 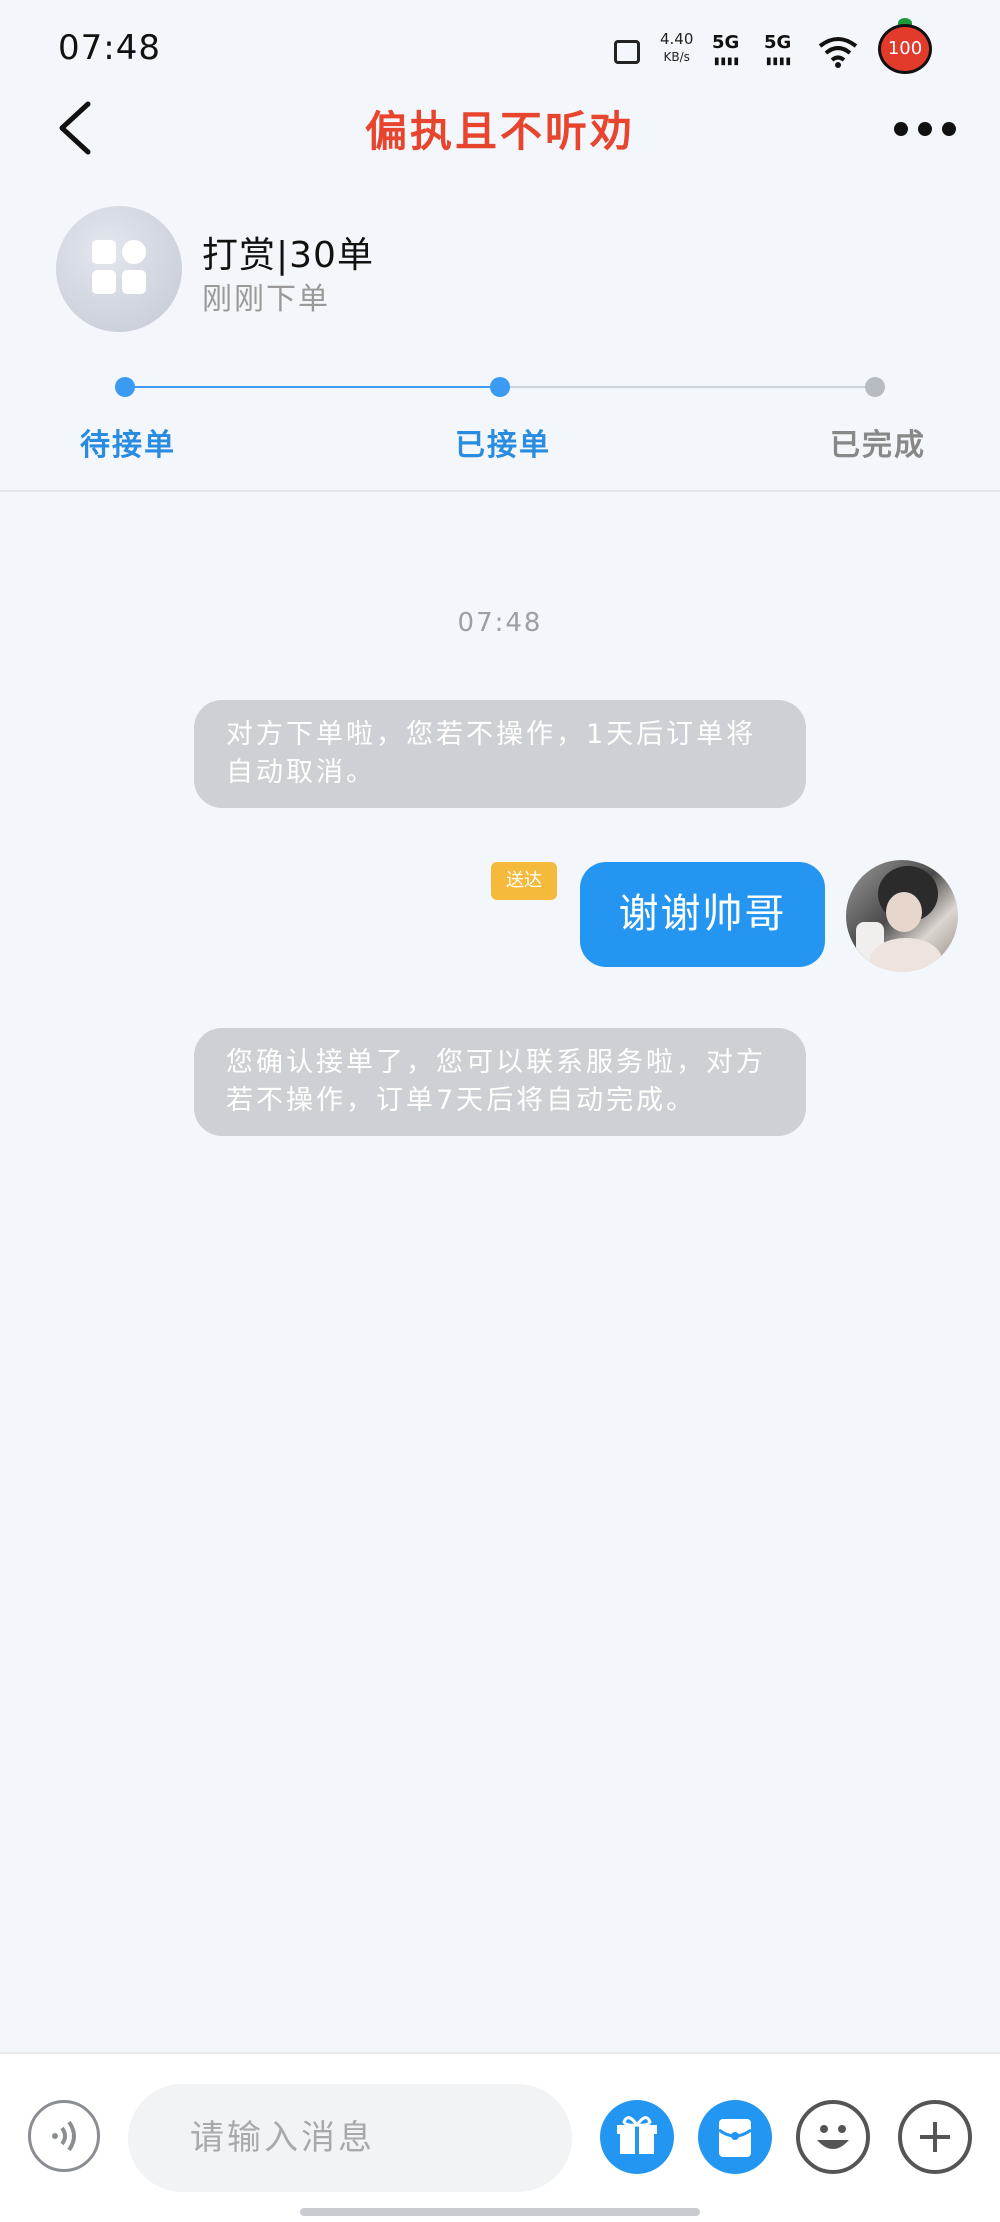 I want to click on red-packet-icon, so click(x=735, y=2137).